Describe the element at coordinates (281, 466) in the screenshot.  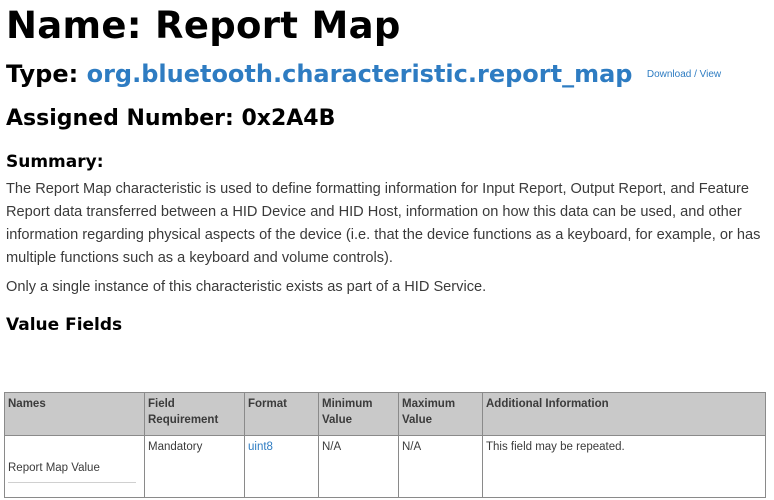
I see `cell-format: uint8` at that location.